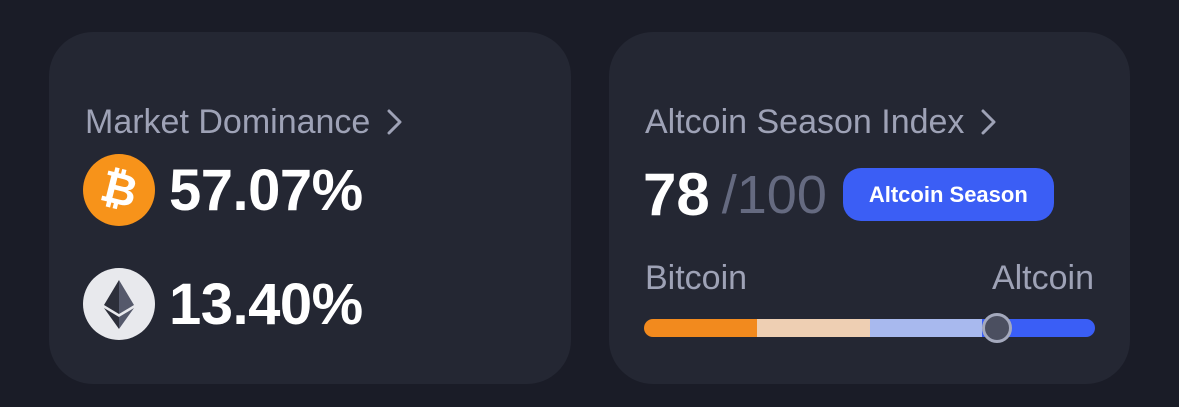 Image resolution: width=1179 pixels, height=407 pixels. What do you see at coordinates (774, 194) in the screenshot?
I see `altcoin-score-max: /100` at bounding box center [774, 194].